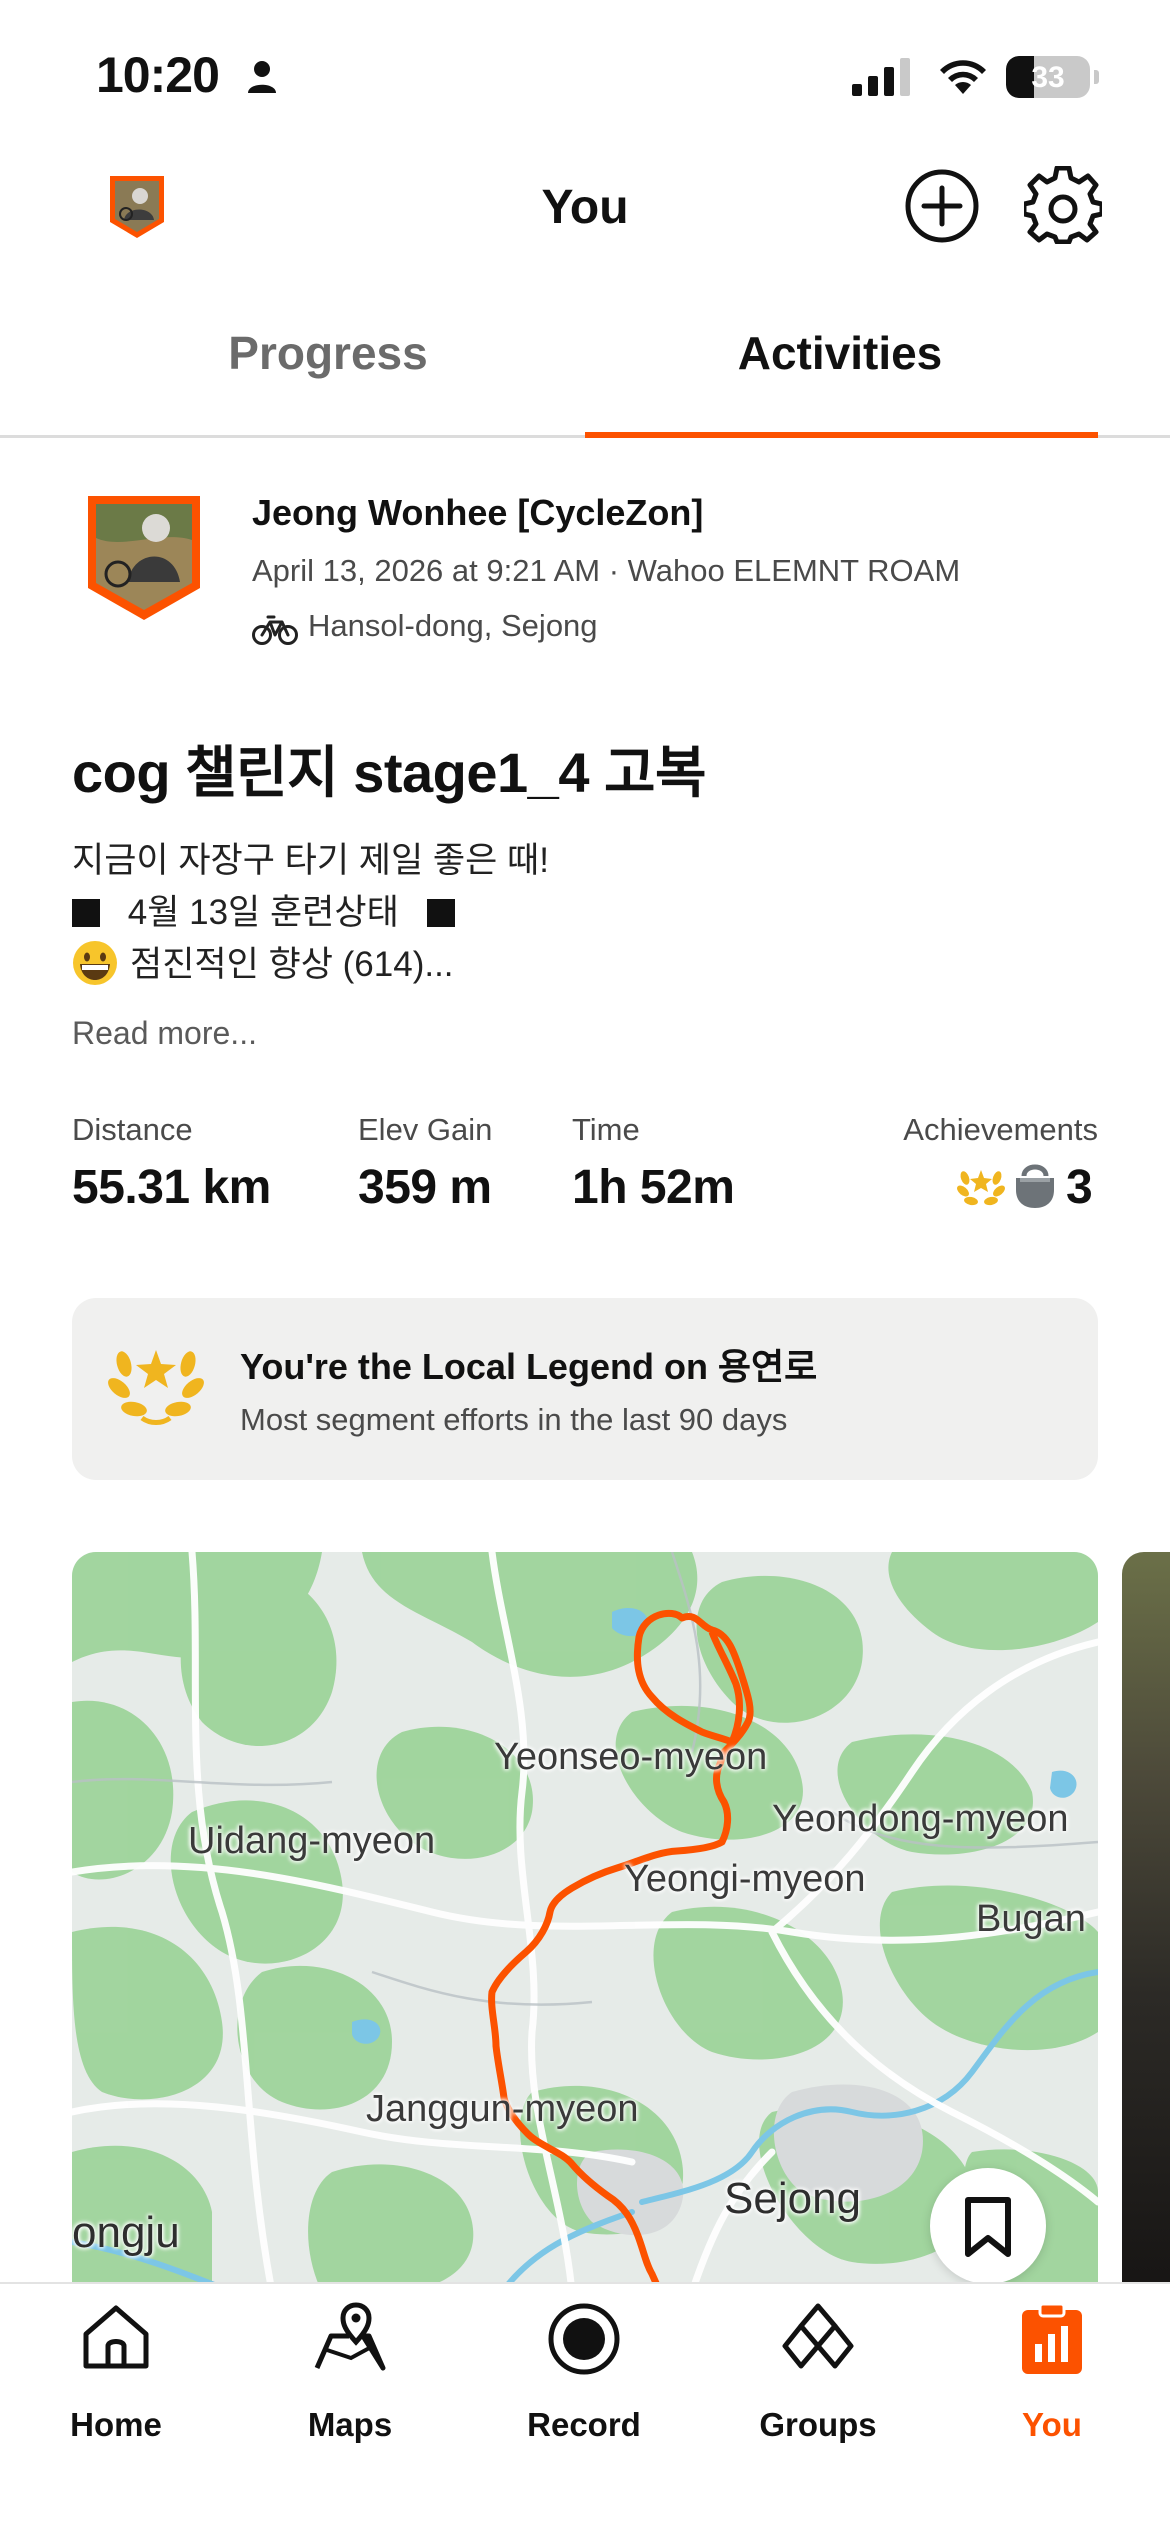 The height and width of the screenshot is (2532, 1170). I want to click on tab-label: Groups, so click(818, 2424).